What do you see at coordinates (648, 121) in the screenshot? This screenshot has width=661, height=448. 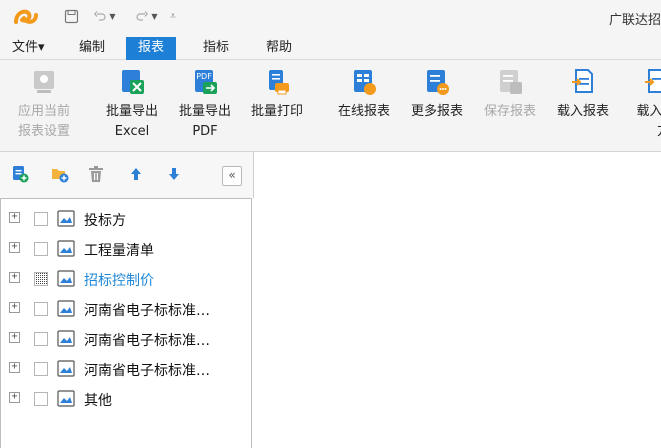 I see `ribbon-label: 载入报方案` at bounding box center [648, 121].